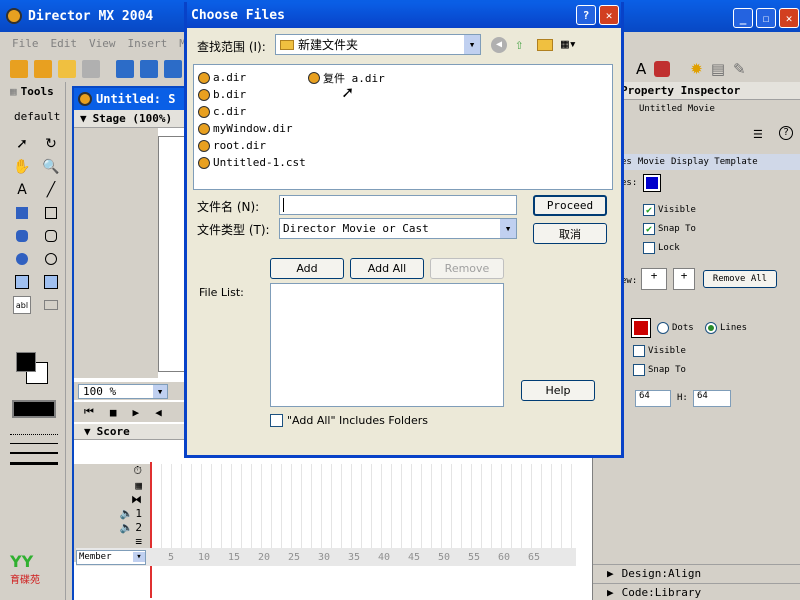 This screenshot has height=600, width=800. Describe the element at coordinates (569, 44) in the screenshot. I see `view-menu-icon: ▦▾` at that location.